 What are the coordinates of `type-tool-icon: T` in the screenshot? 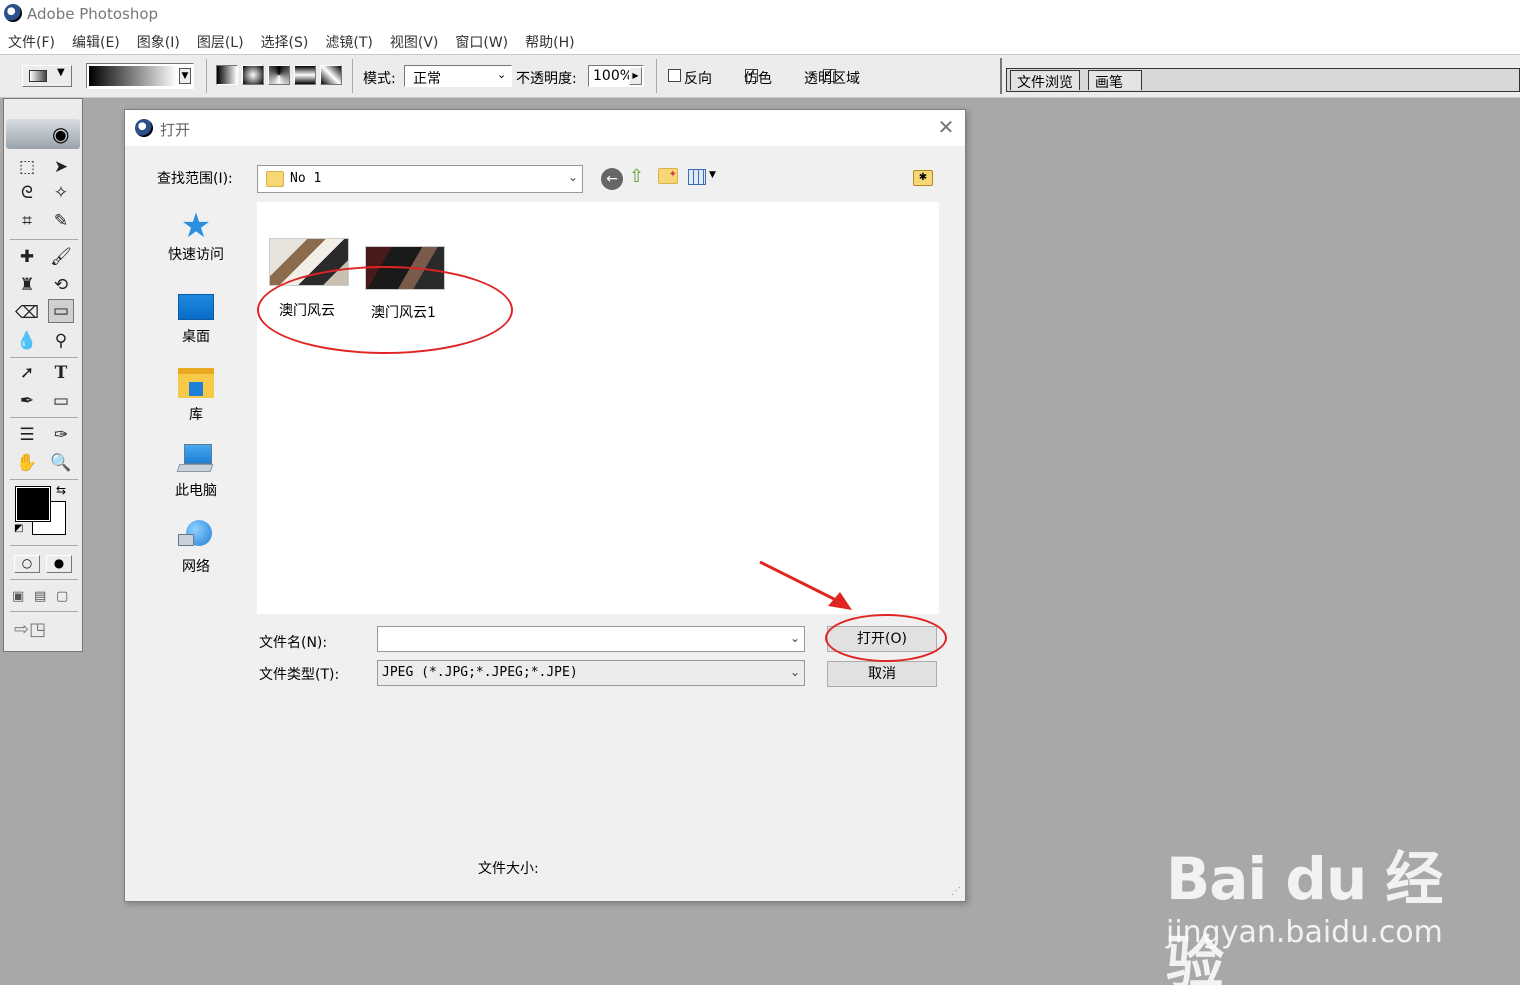 It's located at (61, 373).